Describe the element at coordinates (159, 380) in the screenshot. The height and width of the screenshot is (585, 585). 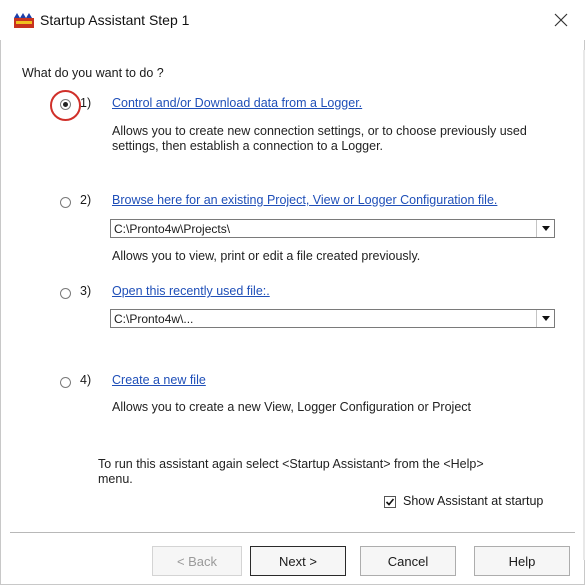
I see `option-4-link: Create a new file` at that location.